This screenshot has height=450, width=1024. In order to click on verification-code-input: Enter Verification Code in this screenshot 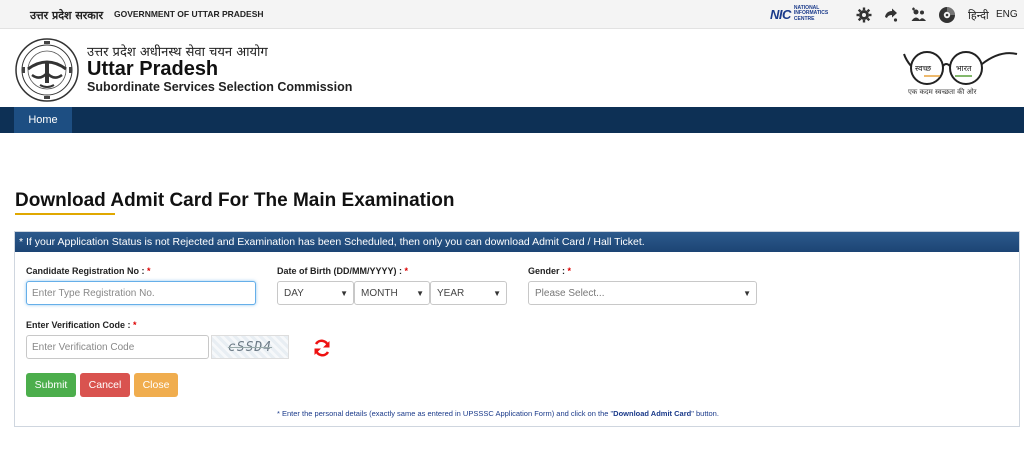, I will do `click(117, 347)`.